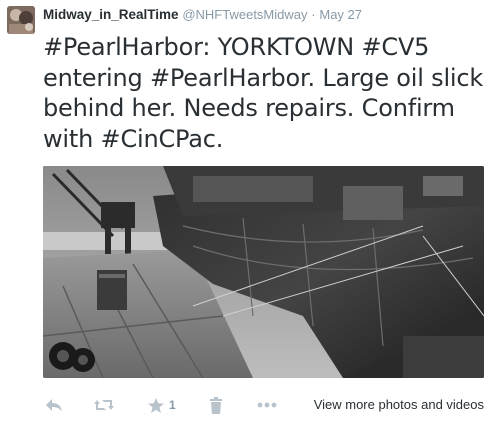  Describe the element at coordinates (172, 405) in the screenshot. I see `favorite-count: 1` at that location.